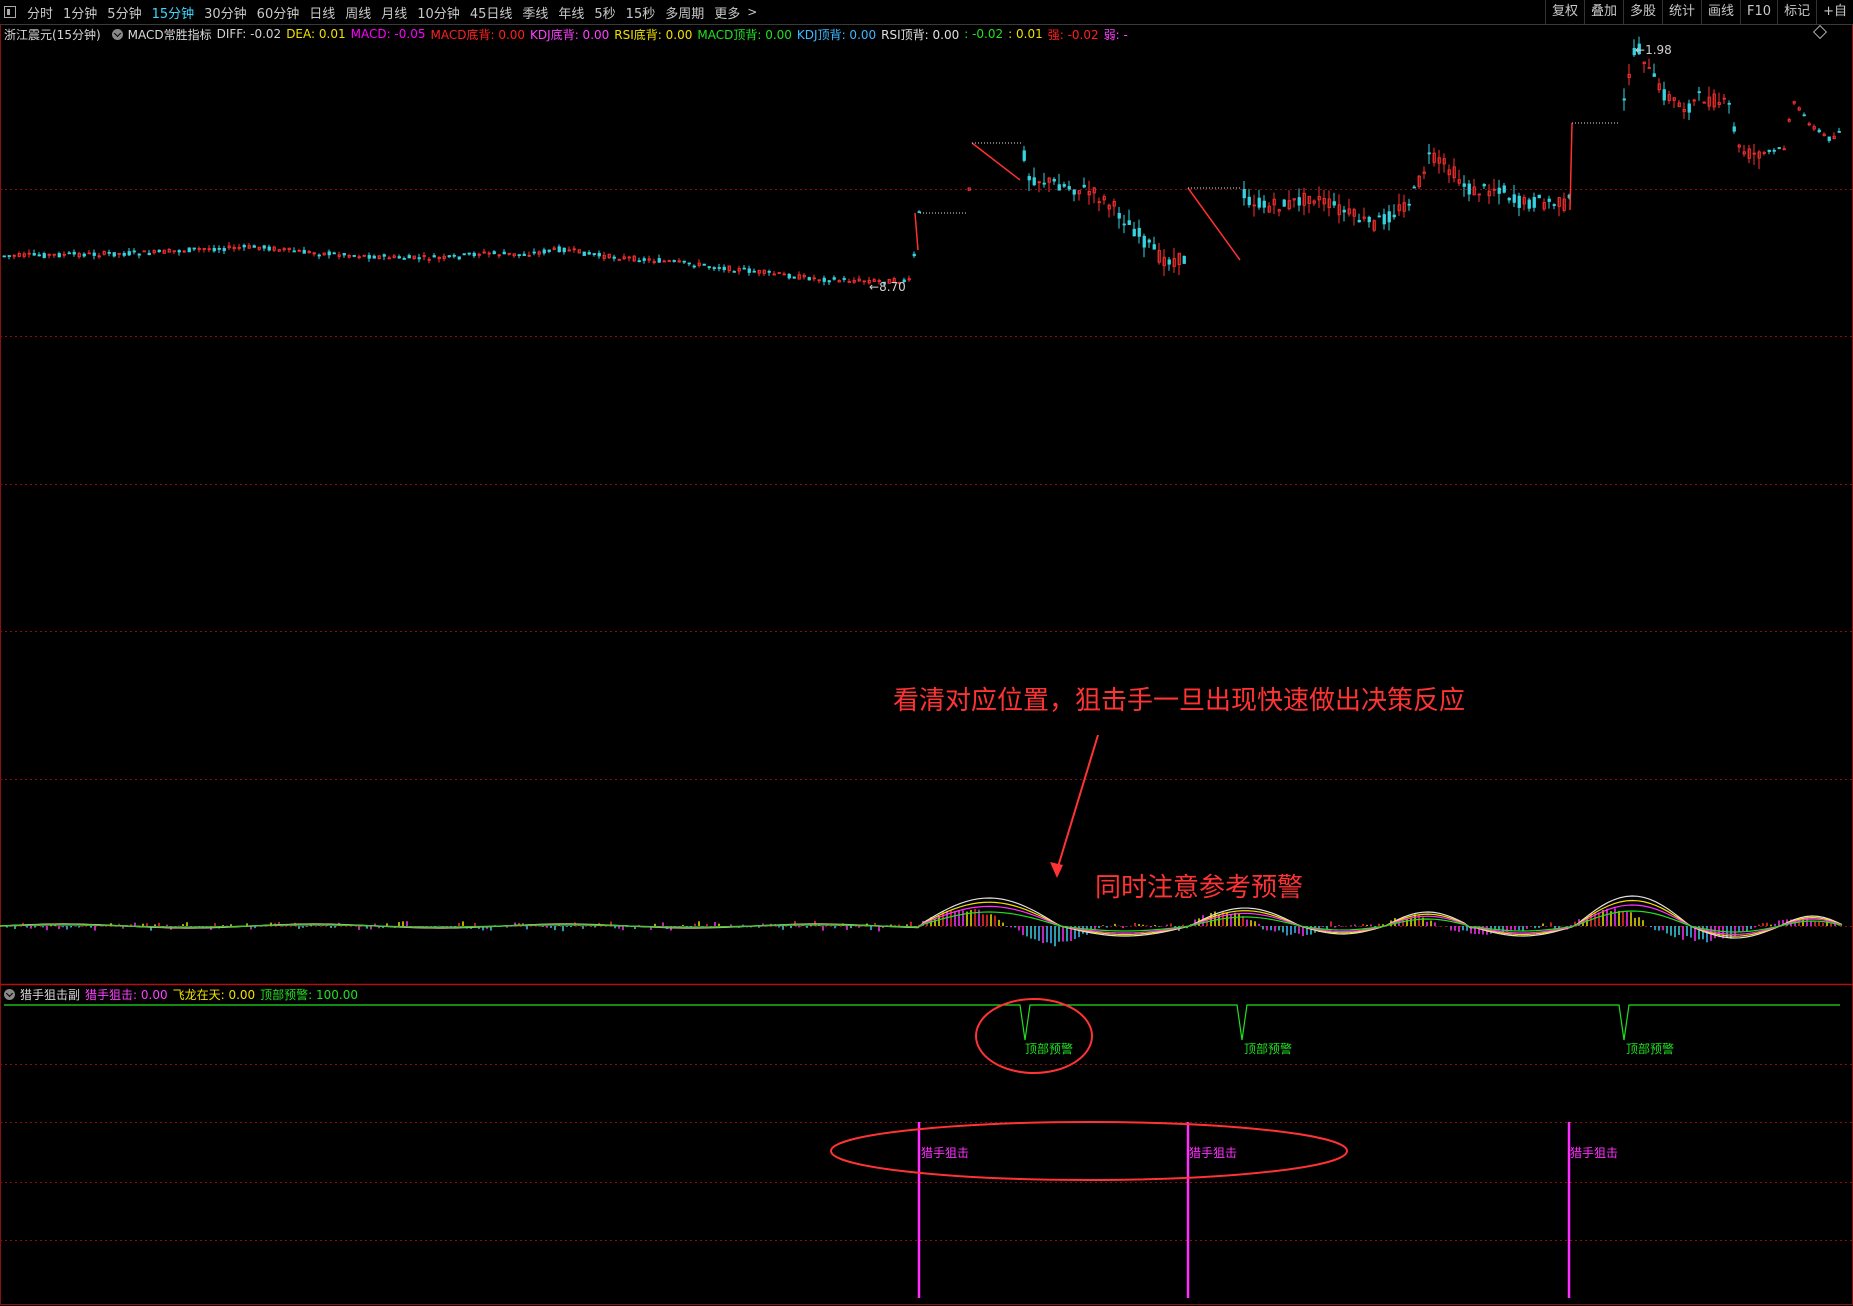 The width and height of the screenshot is (1853, 1306). What do you see at coordinates (1681, 12) in the screenshot?
I see `toolbar-button: 统计` at bounding box center [1681, 12].